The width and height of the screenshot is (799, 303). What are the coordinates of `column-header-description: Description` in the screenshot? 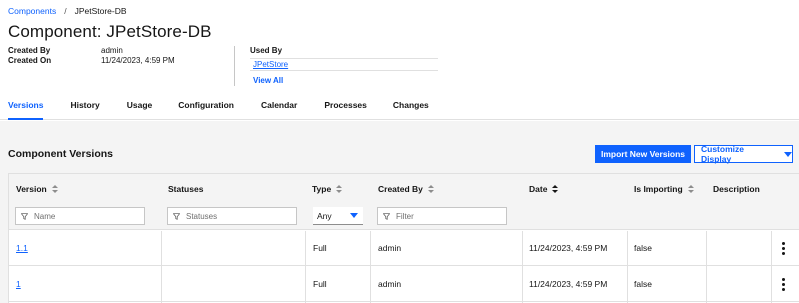 It's located at (736, 189).